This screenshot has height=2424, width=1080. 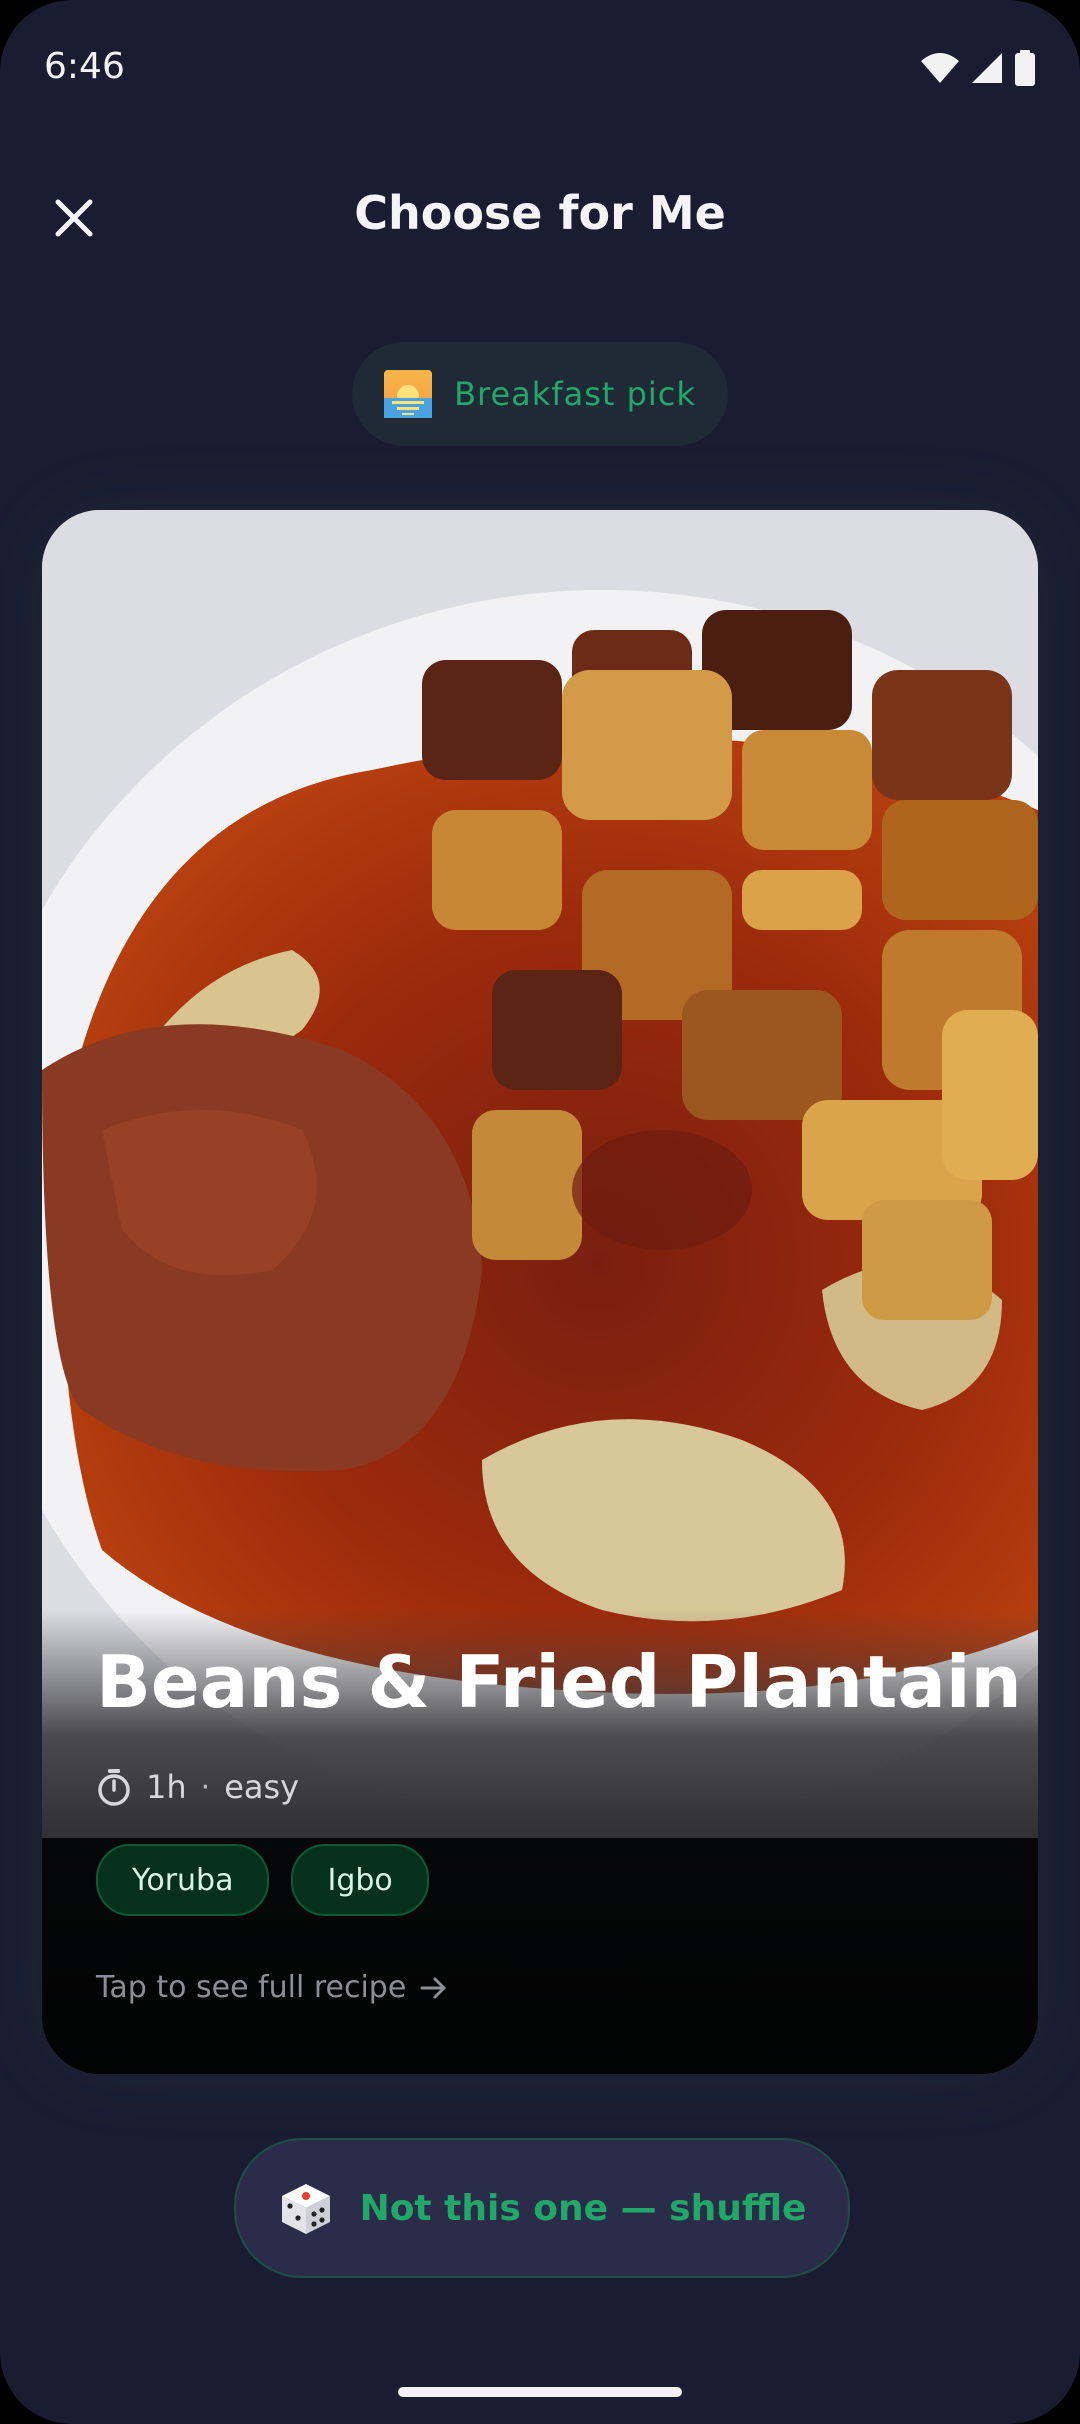 I want to click on dice-icon, so click(x=305, y=2209).